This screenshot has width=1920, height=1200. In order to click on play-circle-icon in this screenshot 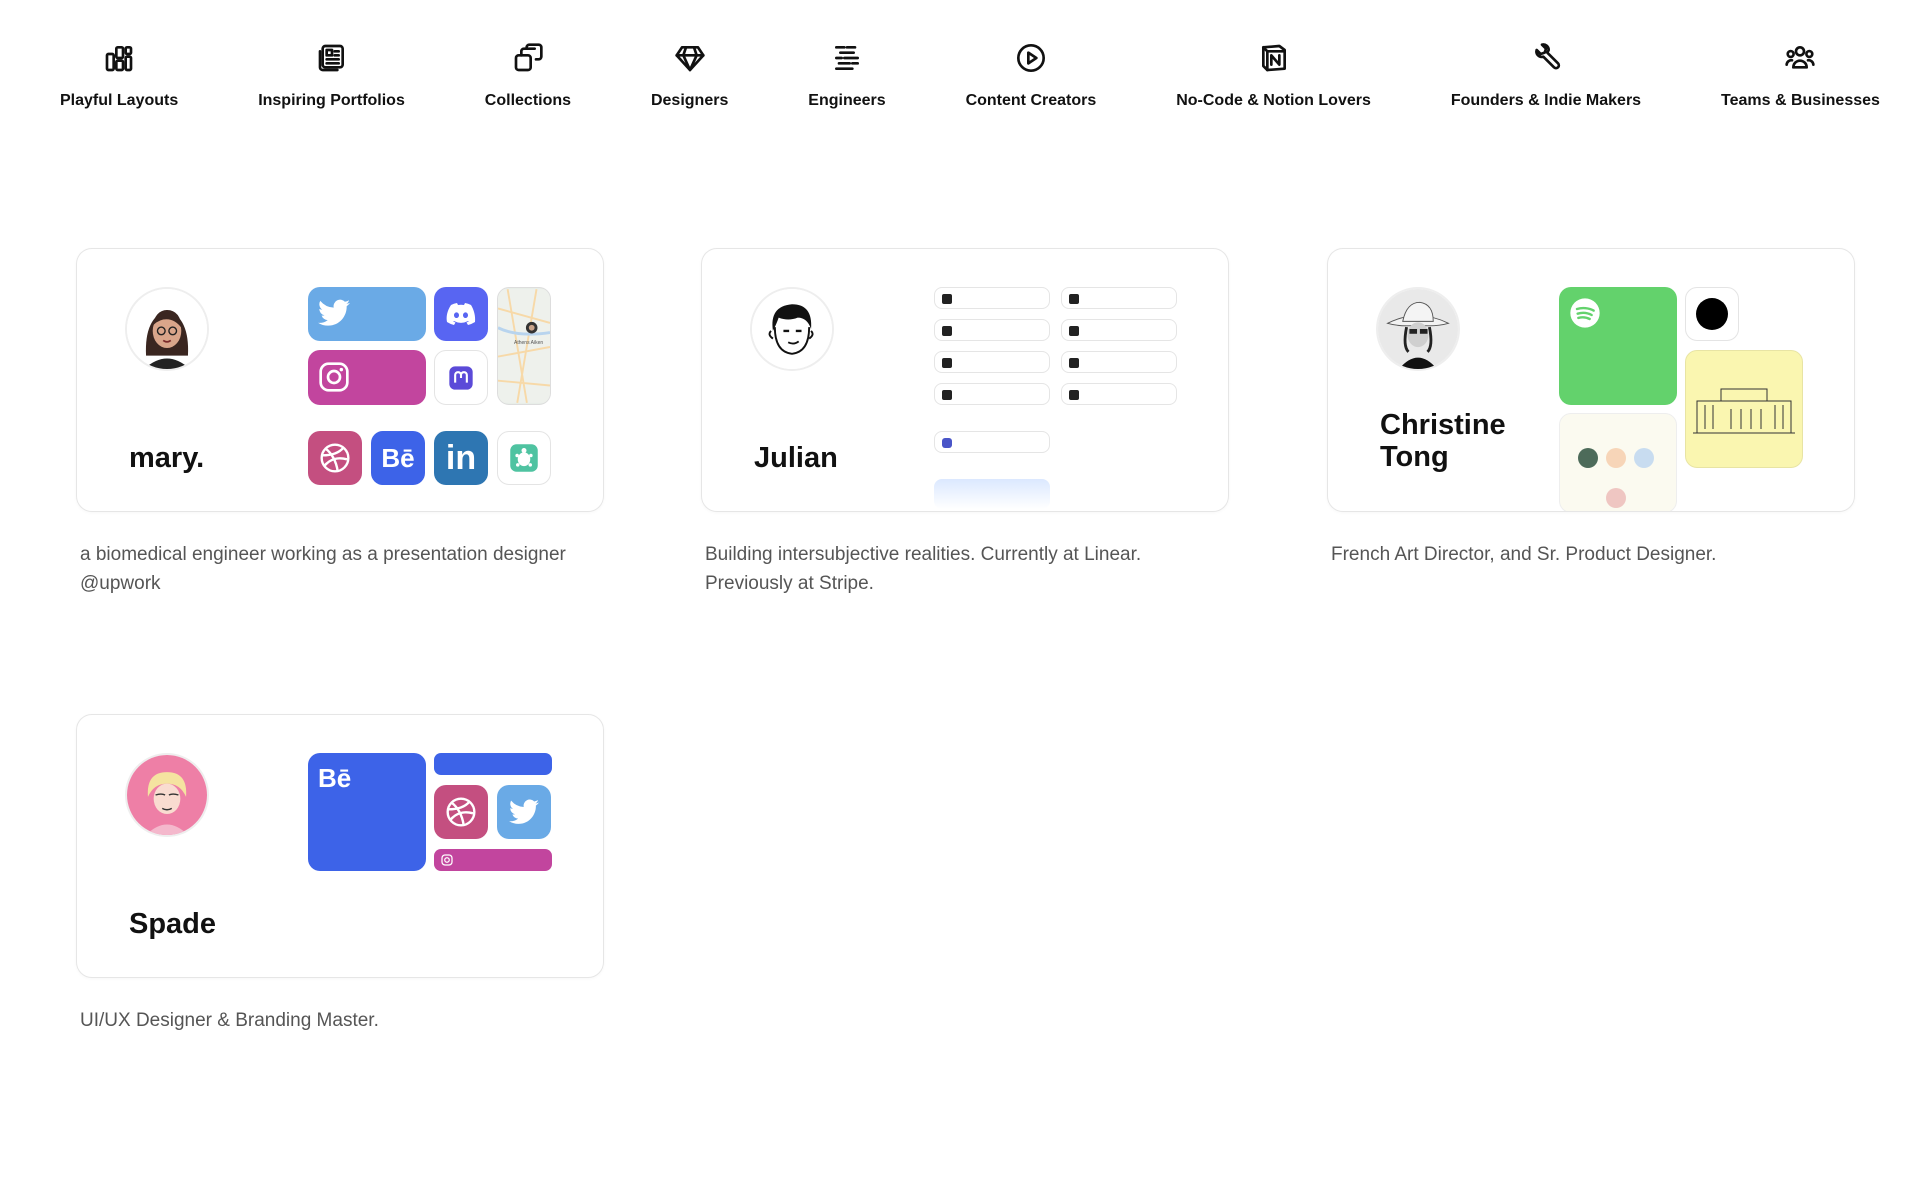, I will do `click(1031, 58)`.